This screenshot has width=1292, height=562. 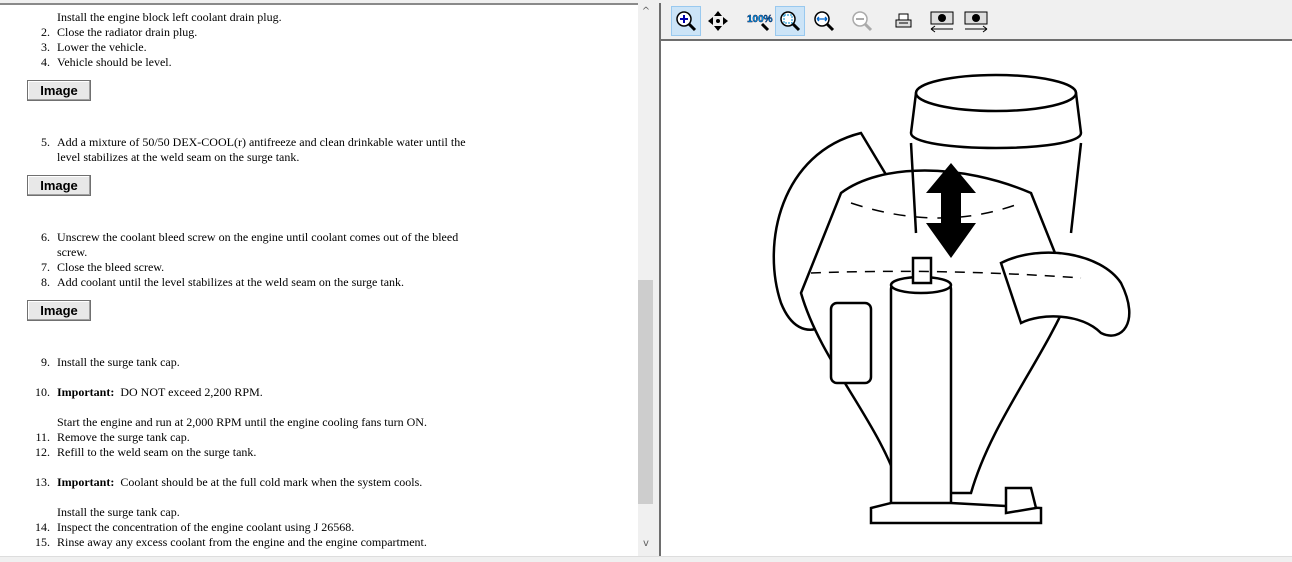 What do you see at coordinates (42, 527) in the screenshot?
I see `step-number: 14.` at bounding box center [42, 527].